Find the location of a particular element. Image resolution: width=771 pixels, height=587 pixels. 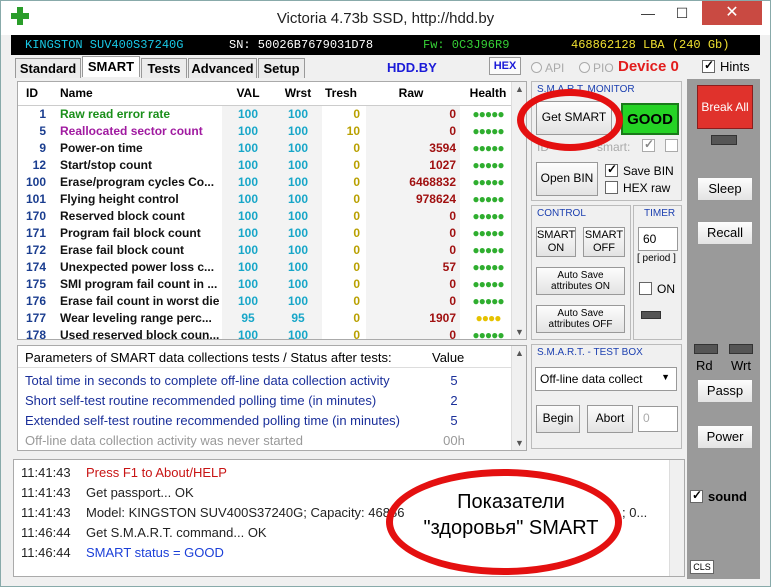

table-row: 5 Reallocated sector count 100 100 10 0 ●●●●● is located at coordinates (267, 130).